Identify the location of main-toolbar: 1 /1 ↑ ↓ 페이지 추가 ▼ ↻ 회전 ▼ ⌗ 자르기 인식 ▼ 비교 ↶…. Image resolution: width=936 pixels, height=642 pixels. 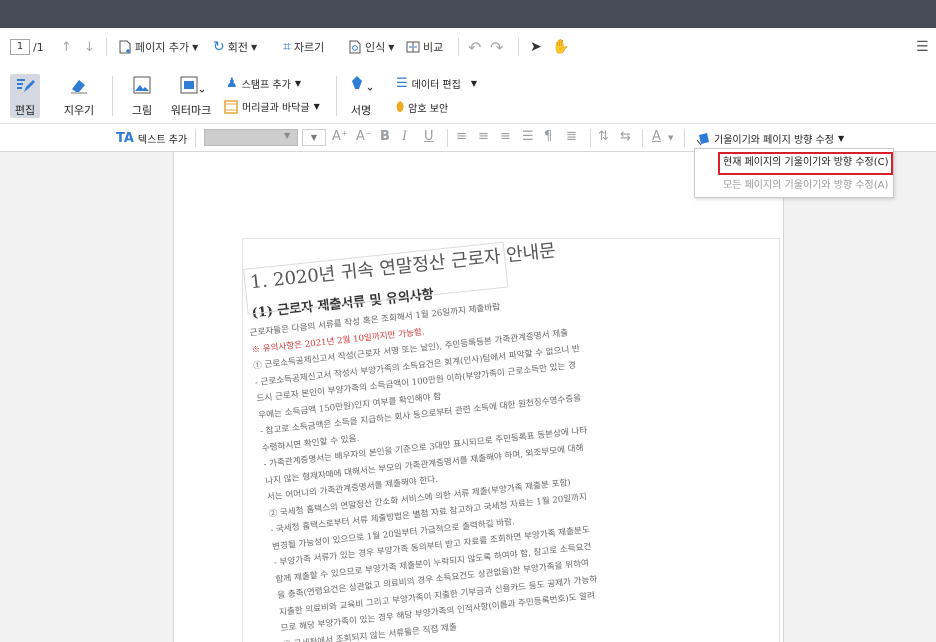
(468, 47).